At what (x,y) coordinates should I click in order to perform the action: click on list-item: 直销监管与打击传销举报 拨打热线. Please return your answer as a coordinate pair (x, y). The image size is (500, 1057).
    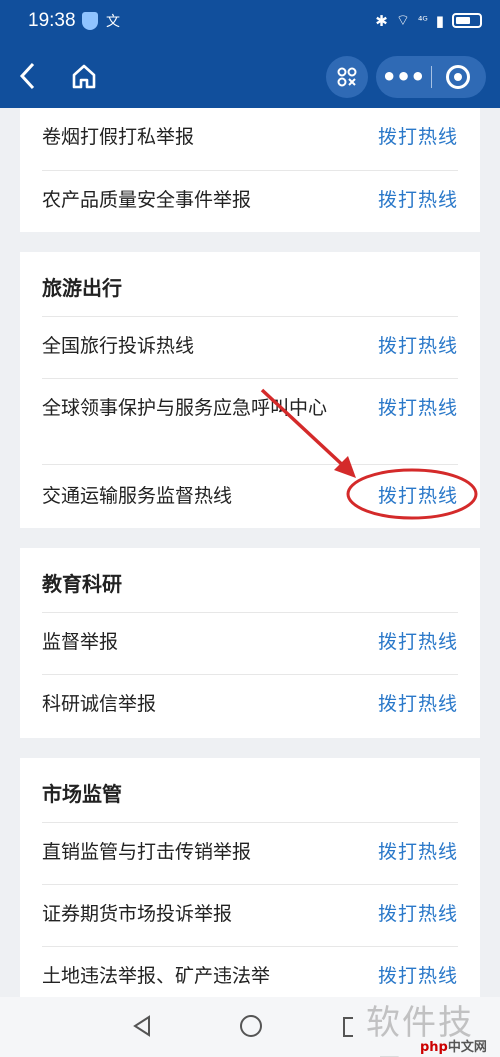
    Looking at the image, I should click on (250, 853).